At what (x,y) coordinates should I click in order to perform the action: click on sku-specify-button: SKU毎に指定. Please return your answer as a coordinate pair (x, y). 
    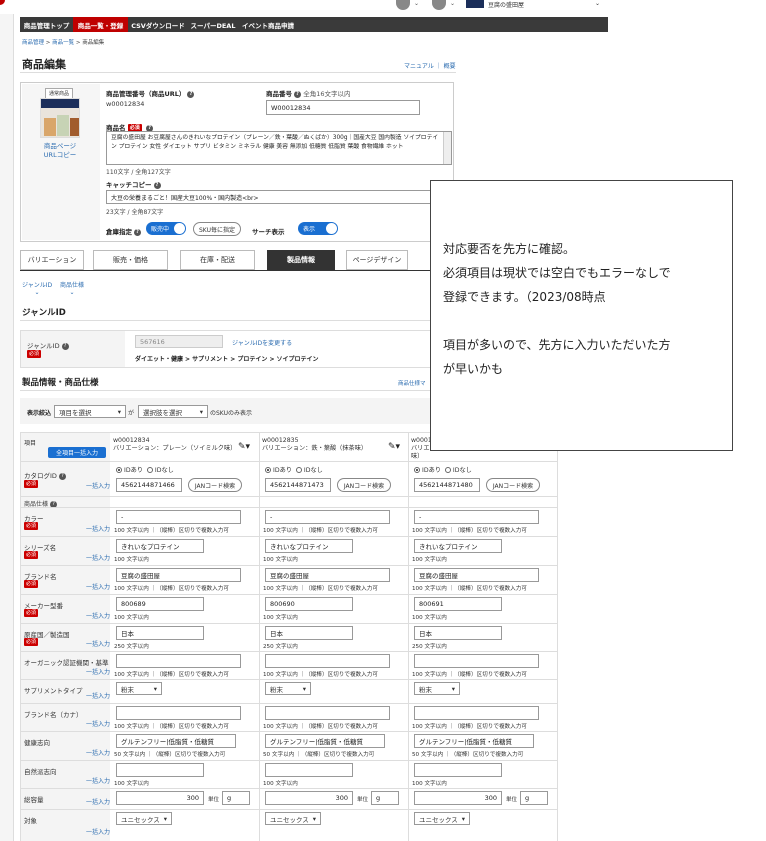
    Looking at the image, I should click on (217, 229).